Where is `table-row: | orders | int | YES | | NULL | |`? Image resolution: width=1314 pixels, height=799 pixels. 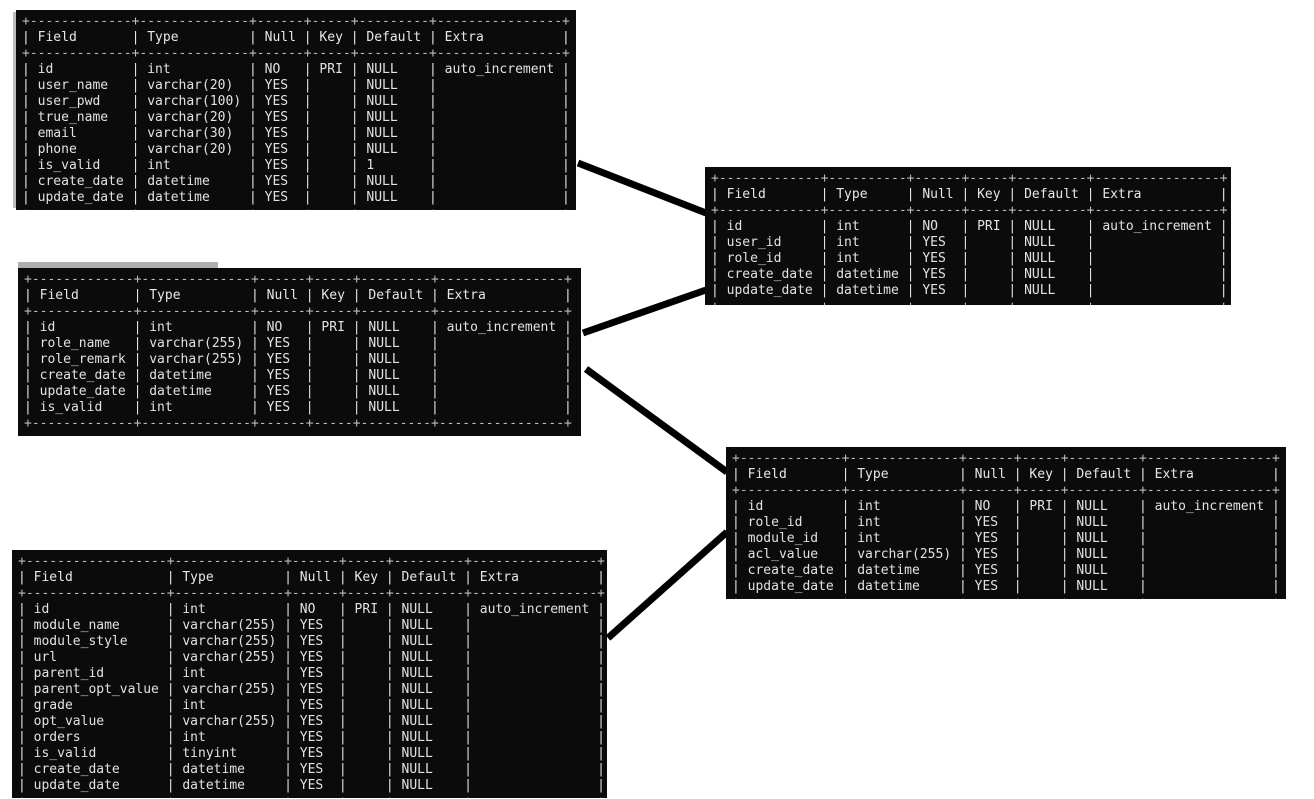 table-row: | orders | int | YES | | NULL | | is located at coordinates (311, 737).